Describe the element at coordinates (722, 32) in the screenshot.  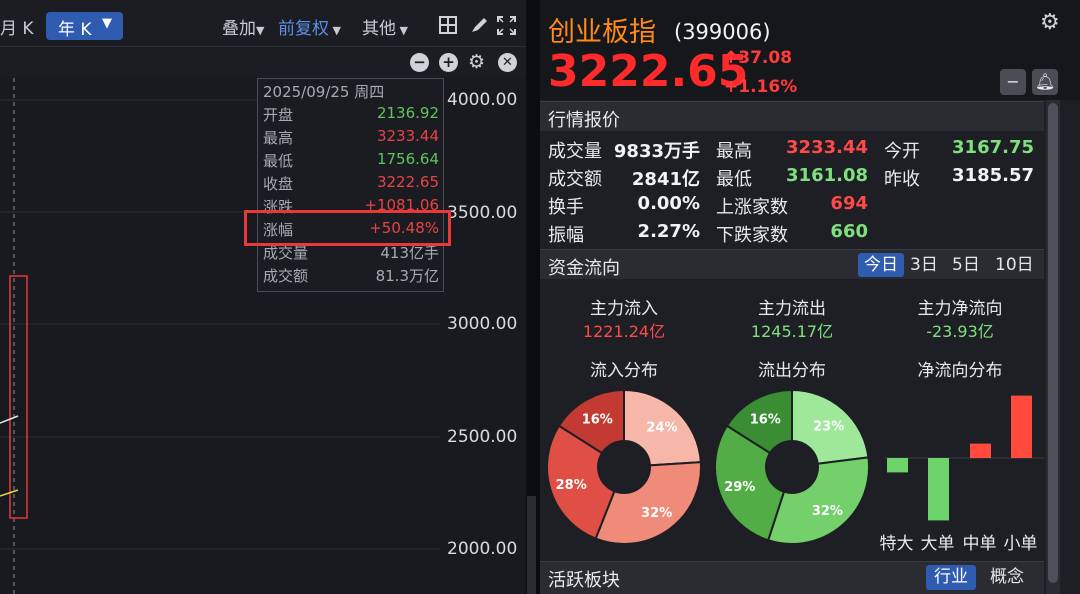
I see `index-code: (399006)` at that location.